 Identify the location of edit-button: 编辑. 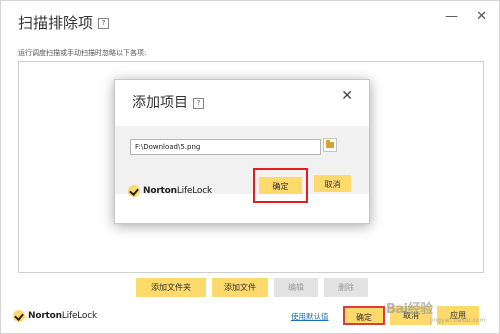
(296, 287).